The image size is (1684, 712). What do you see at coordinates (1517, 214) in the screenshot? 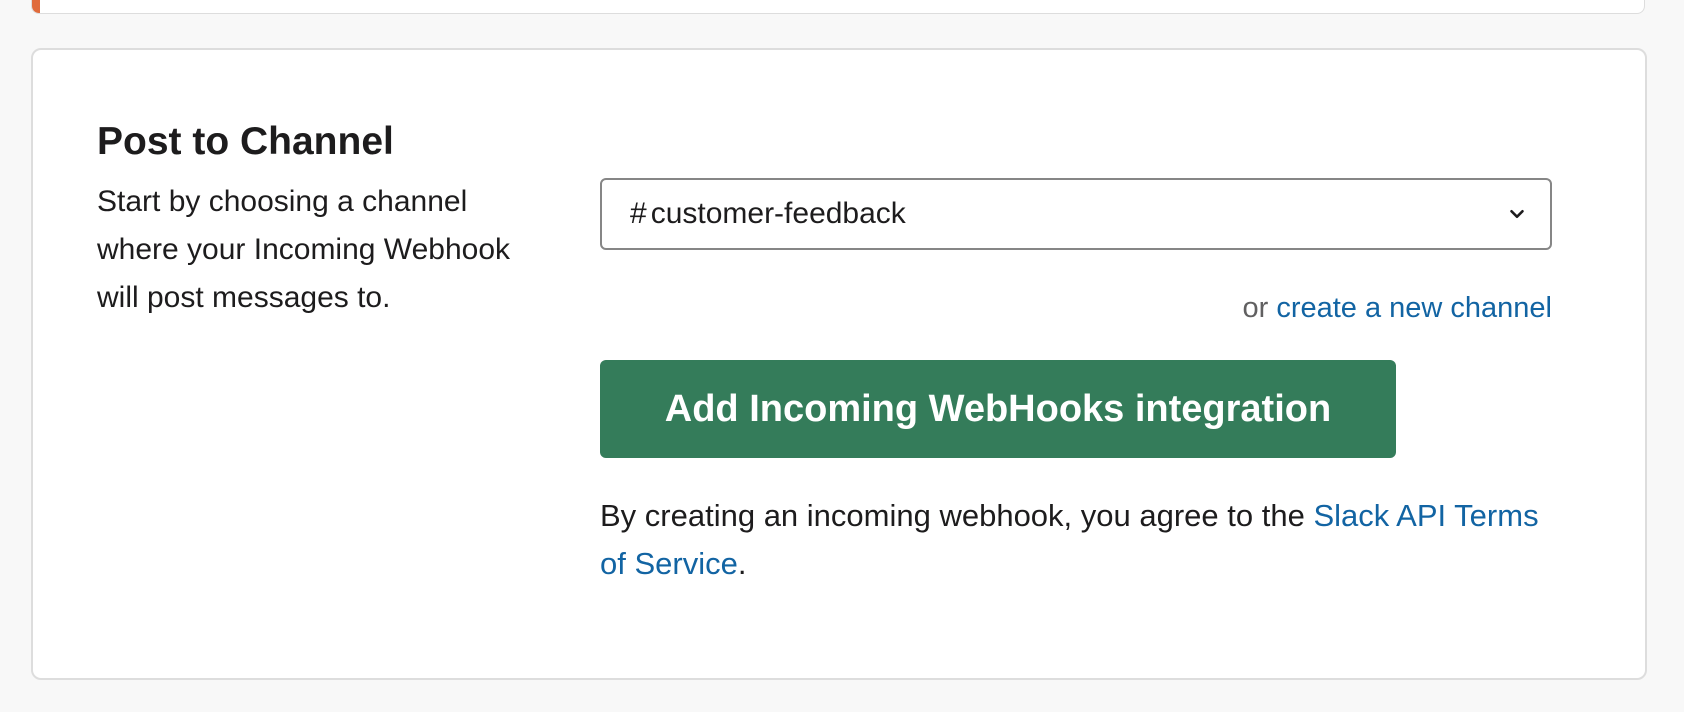
I see `chevron-down-icon` at bounding box center [1517, 214].